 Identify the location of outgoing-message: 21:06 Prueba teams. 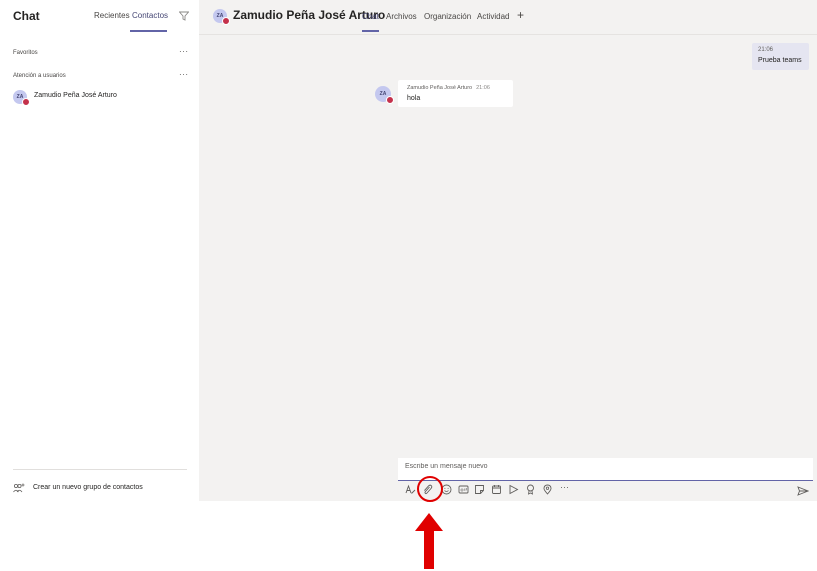
(780, 56).